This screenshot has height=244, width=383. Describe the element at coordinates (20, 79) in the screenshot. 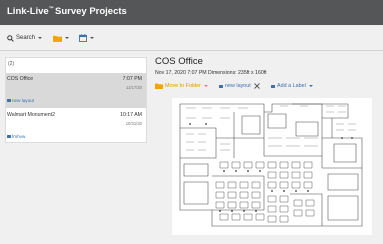

I see `project-name: COS Office` at that location.